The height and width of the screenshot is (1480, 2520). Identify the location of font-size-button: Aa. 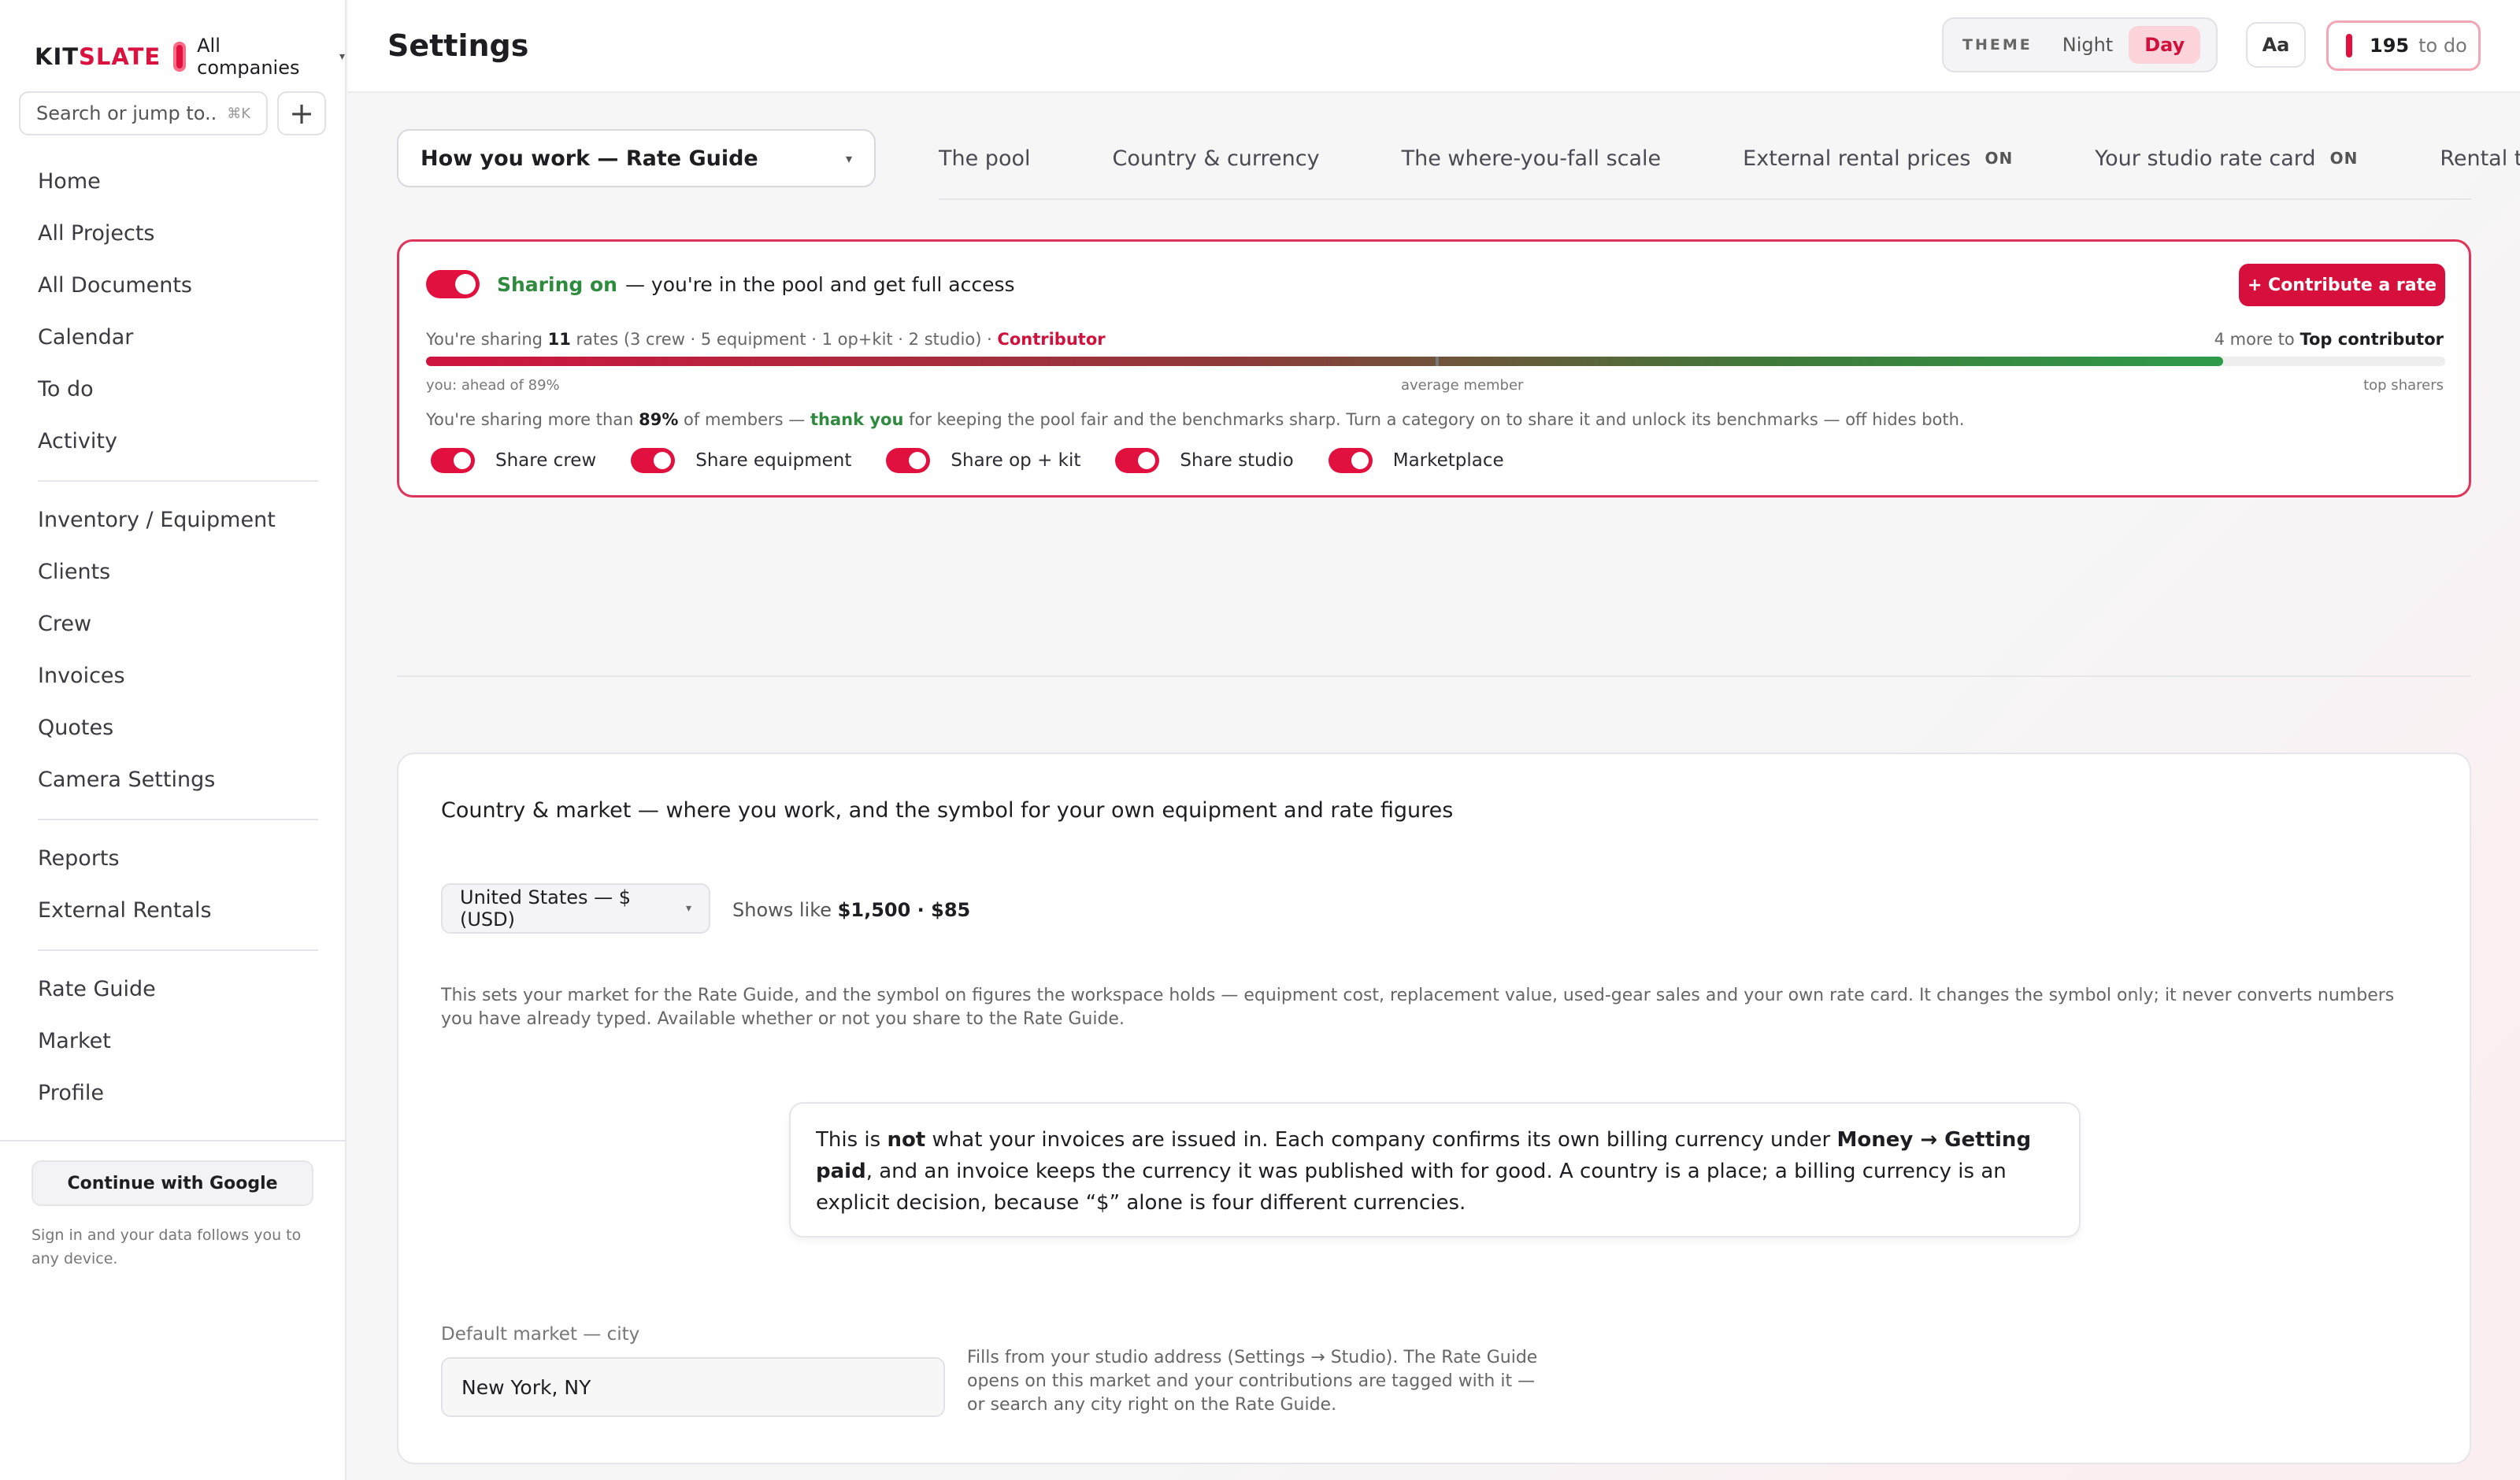
(2276, 45).